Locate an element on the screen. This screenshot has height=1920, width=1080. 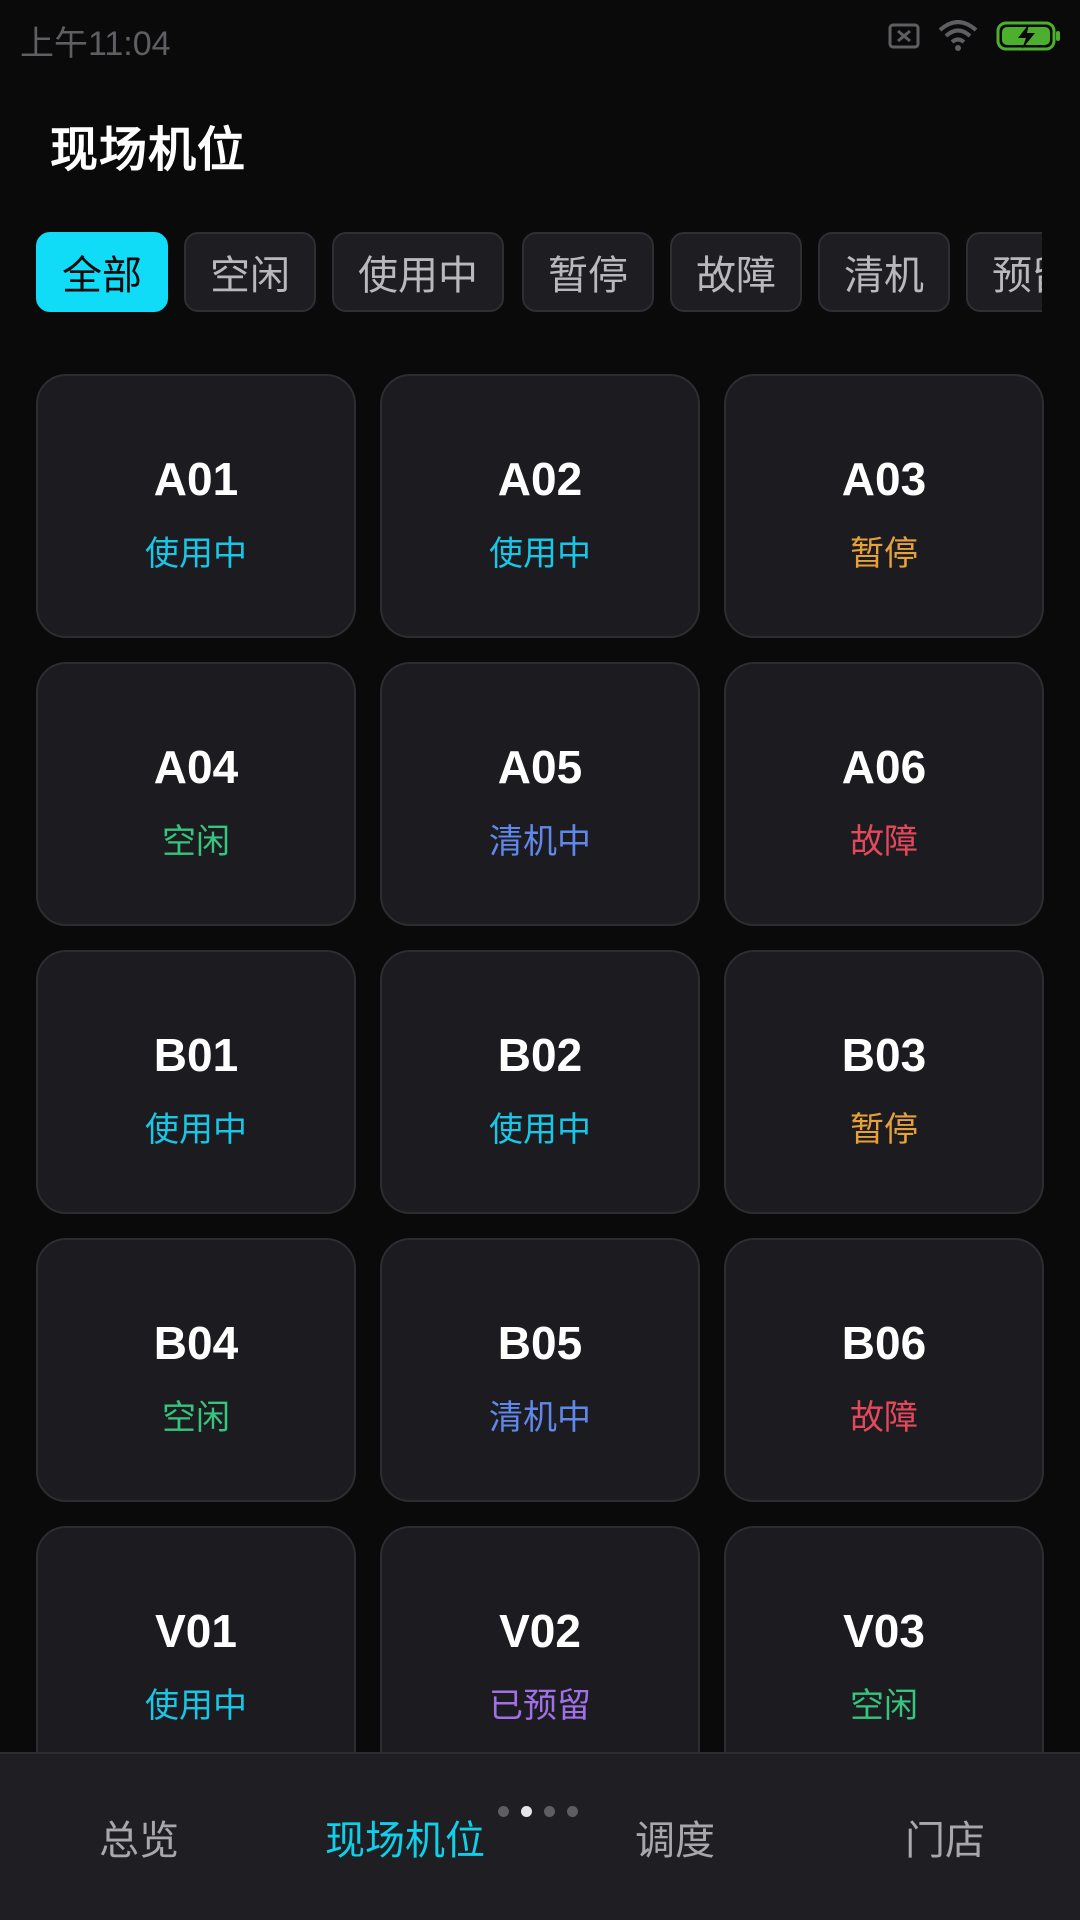
machine-card: B06 故障 is located at coordinates (884, 1370).